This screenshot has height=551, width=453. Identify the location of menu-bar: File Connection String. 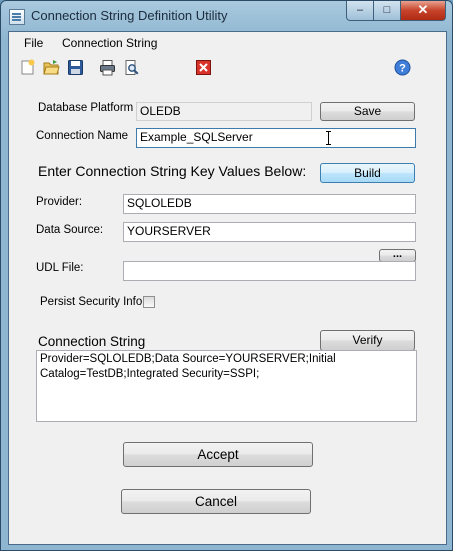
(227, 42).